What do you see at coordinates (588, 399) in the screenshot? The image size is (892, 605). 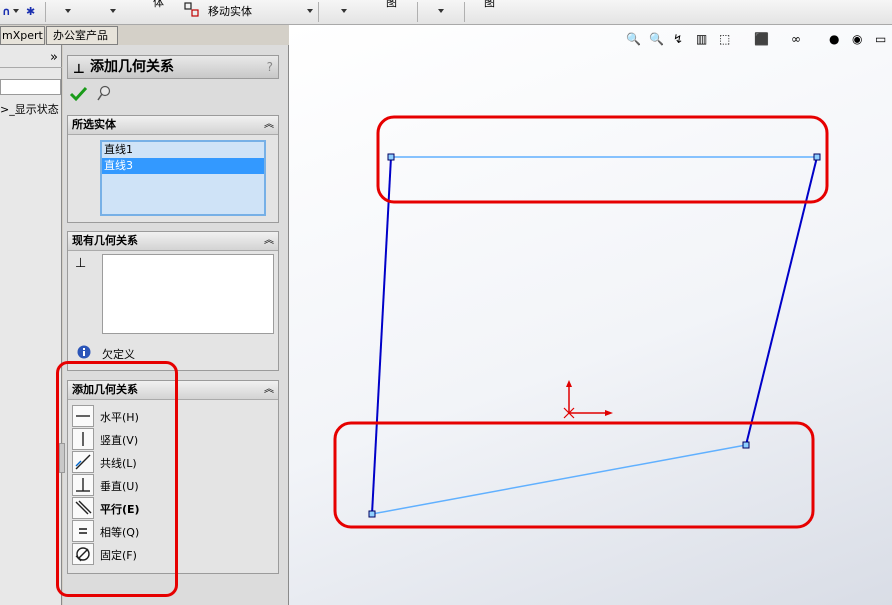 I see `sketch-origin-icon` at bounding box center [588, 399].